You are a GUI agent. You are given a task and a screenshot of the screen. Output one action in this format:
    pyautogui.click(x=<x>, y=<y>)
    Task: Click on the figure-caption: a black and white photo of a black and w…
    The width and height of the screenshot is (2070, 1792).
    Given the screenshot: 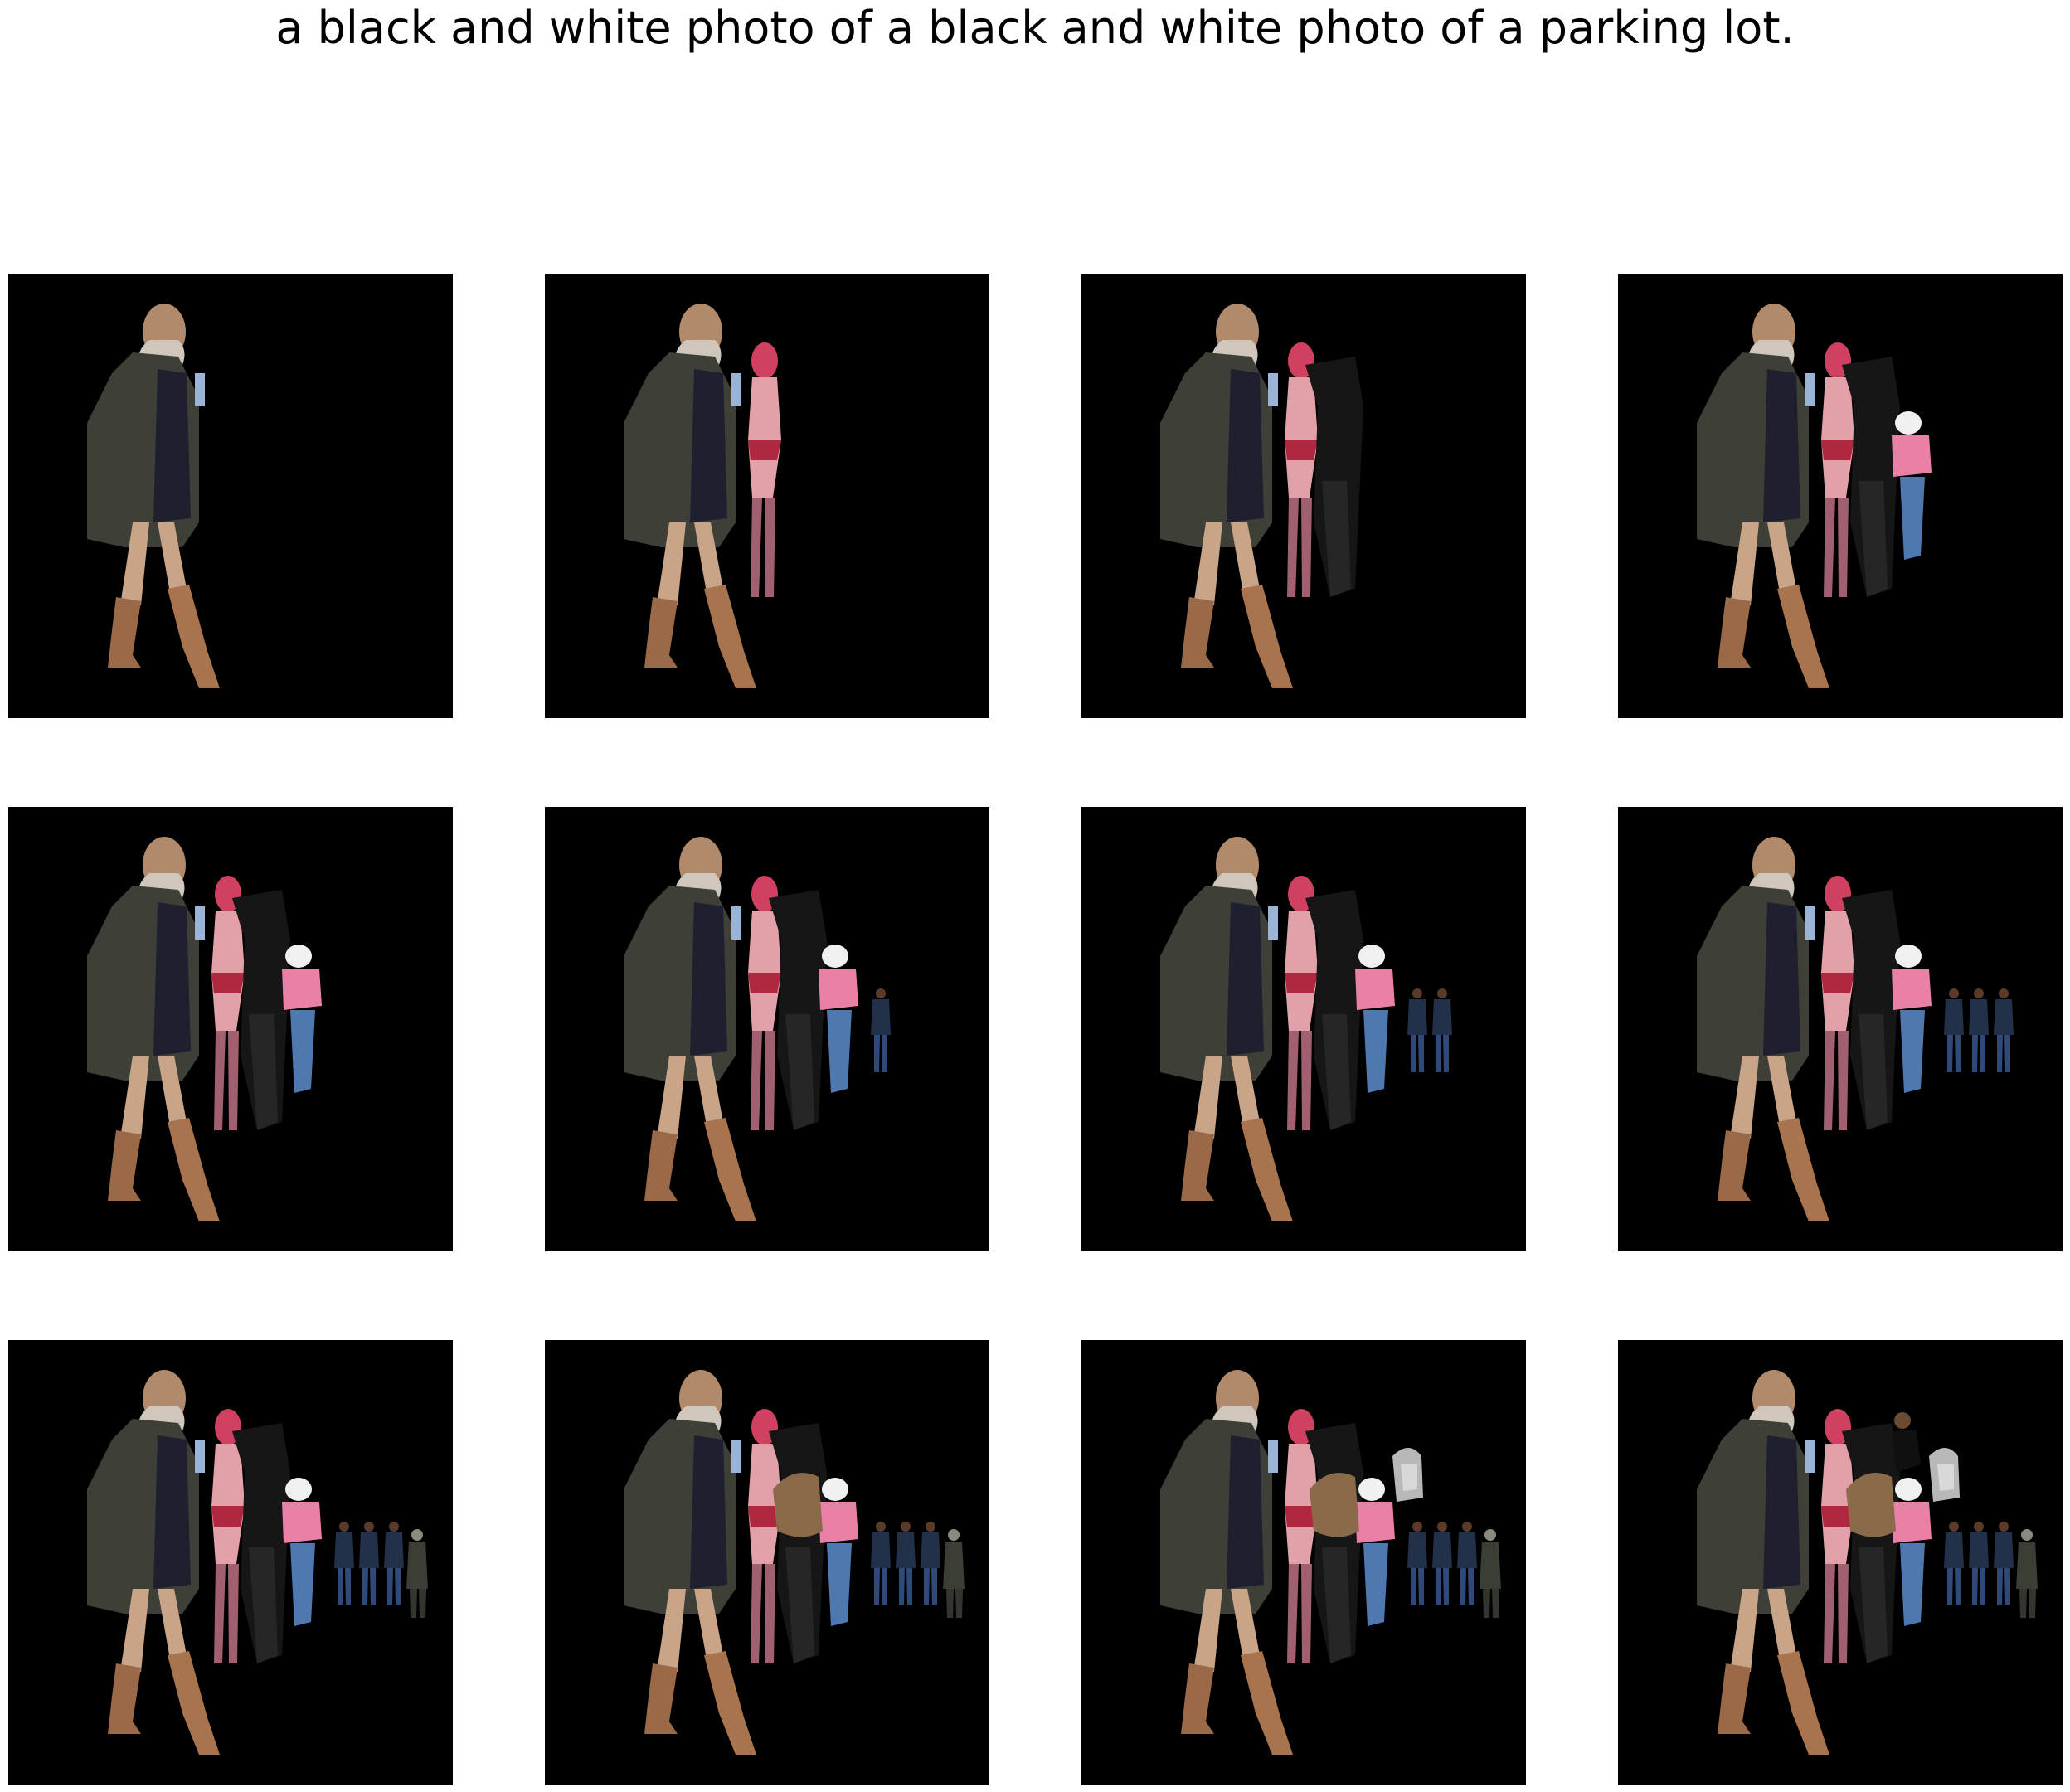 What is the action you would take?
    pyautogui.click(x=1035, y=28)
    